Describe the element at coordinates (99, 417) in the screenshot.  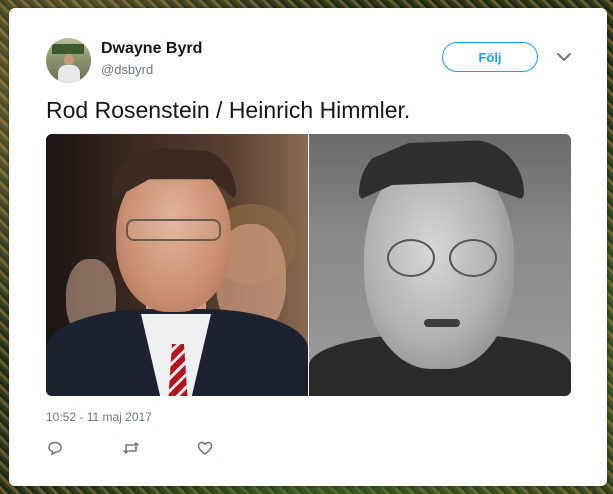
I see `tweet-timestamp: 10:52 - 11 maj 2017` at that location.